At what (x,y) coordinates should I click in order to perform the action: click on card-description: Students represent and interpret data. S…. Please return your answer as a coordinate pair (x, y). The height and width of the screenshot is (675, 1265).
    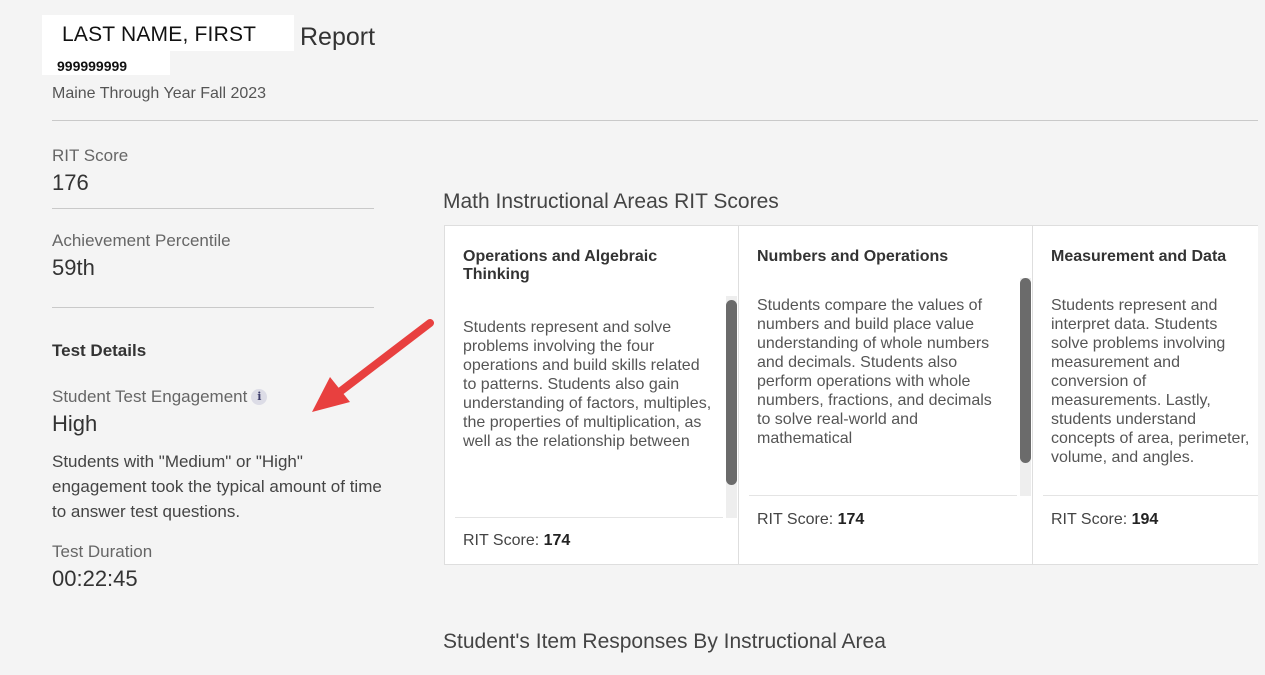
    Looking at the image, I should click on (1150, 381).